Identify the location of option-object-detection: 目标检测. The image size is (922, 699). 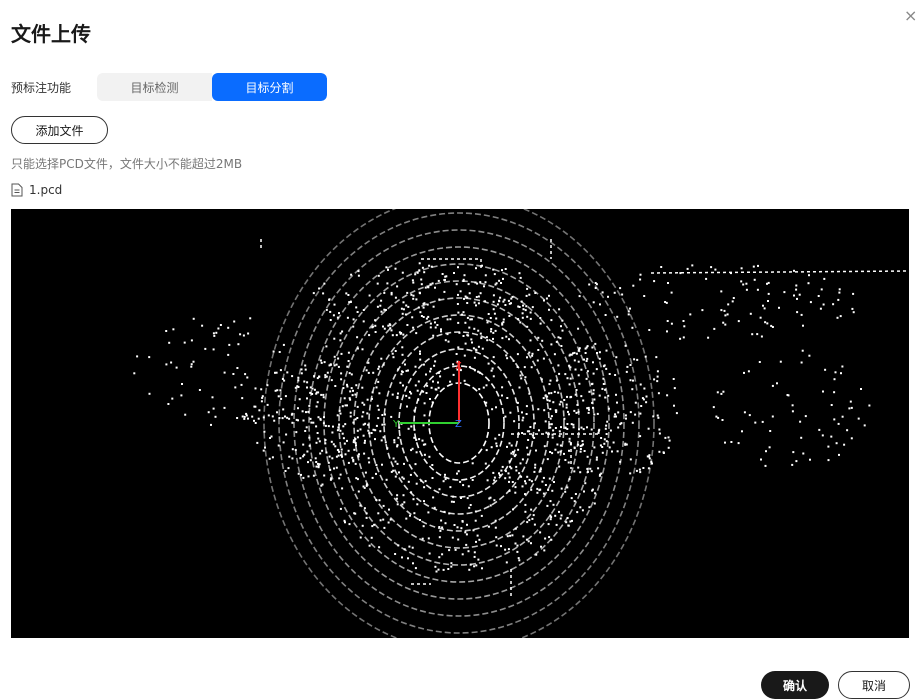
(154, 87).